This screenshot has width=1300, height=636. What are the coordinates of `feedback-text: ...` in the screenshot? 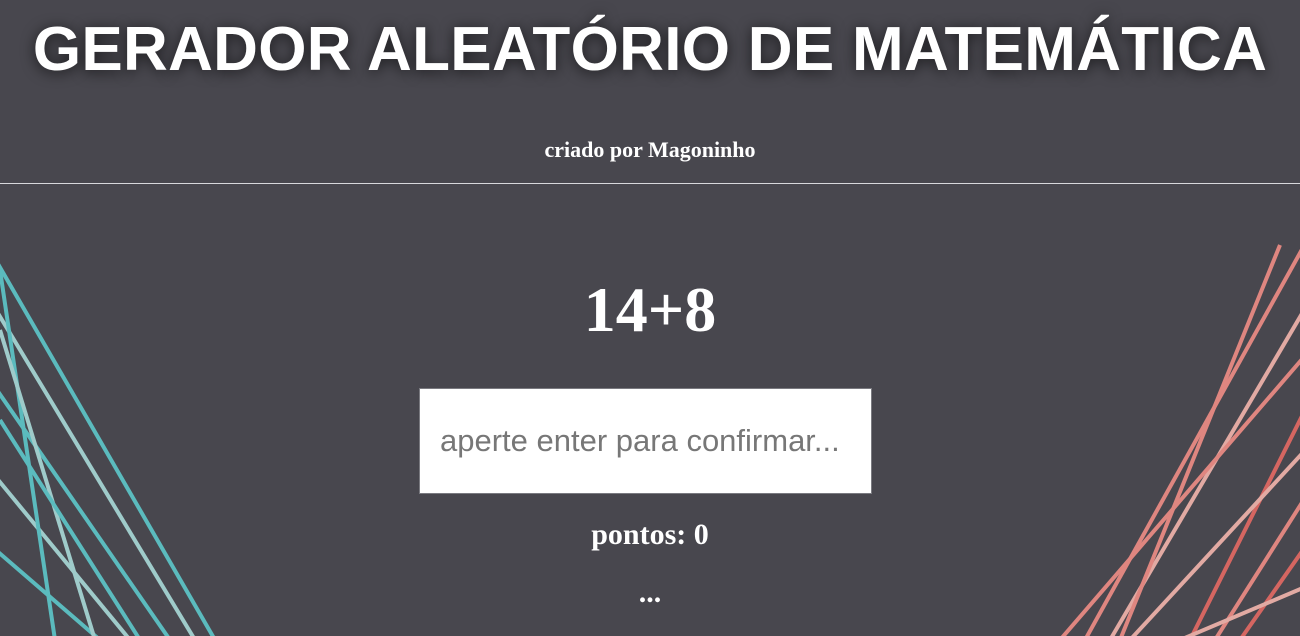 It's located at (650, 592).